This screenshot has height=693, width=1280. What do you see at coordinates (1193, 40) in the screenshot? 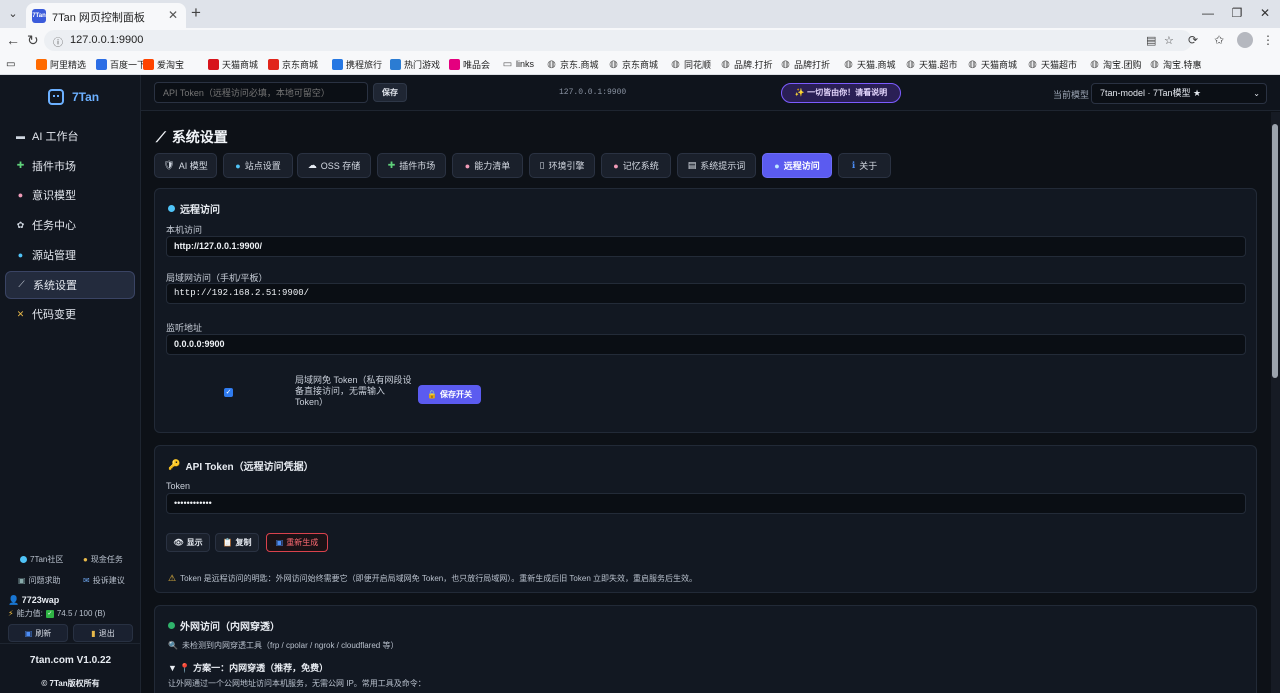
I see `extensions-icon: ⟳` at bounding box center [1193, 40].